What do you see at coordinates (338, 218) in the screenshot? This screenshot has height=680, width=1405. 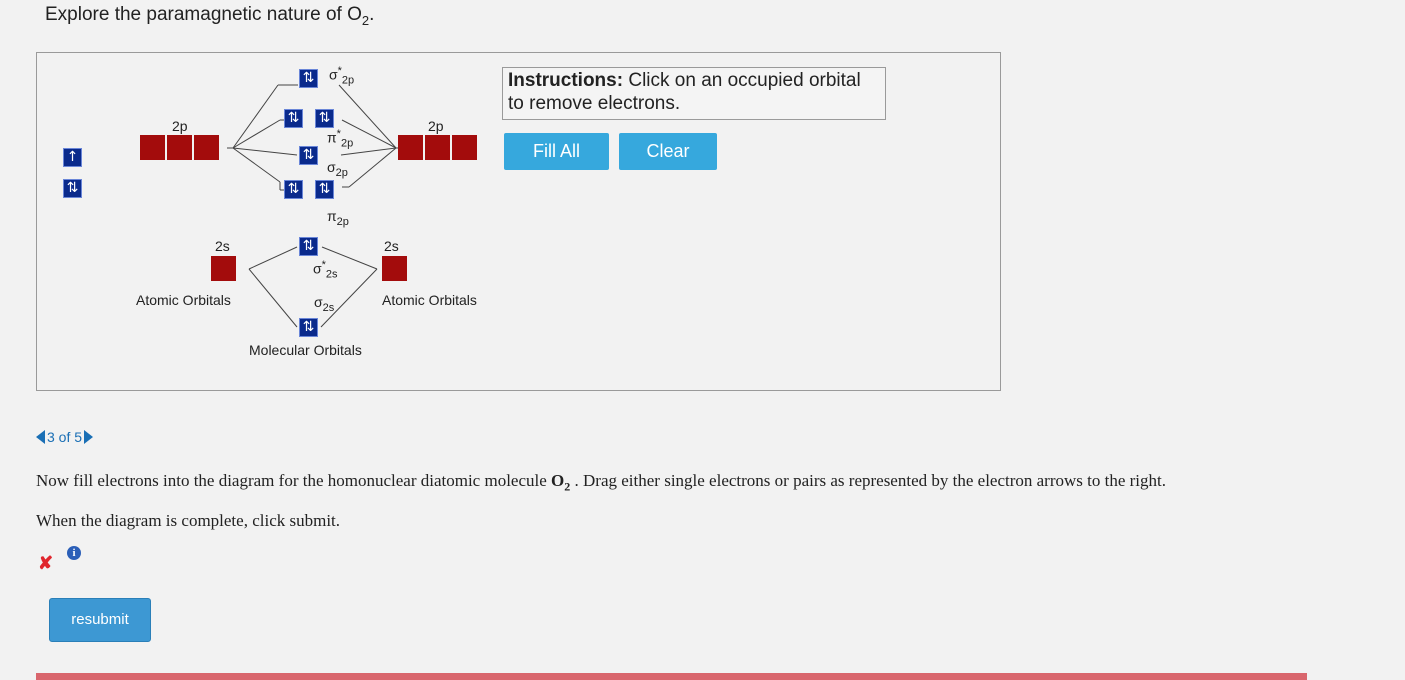 I see `mo-pi-2p-label: π2p` at bounding box center [338, 218].